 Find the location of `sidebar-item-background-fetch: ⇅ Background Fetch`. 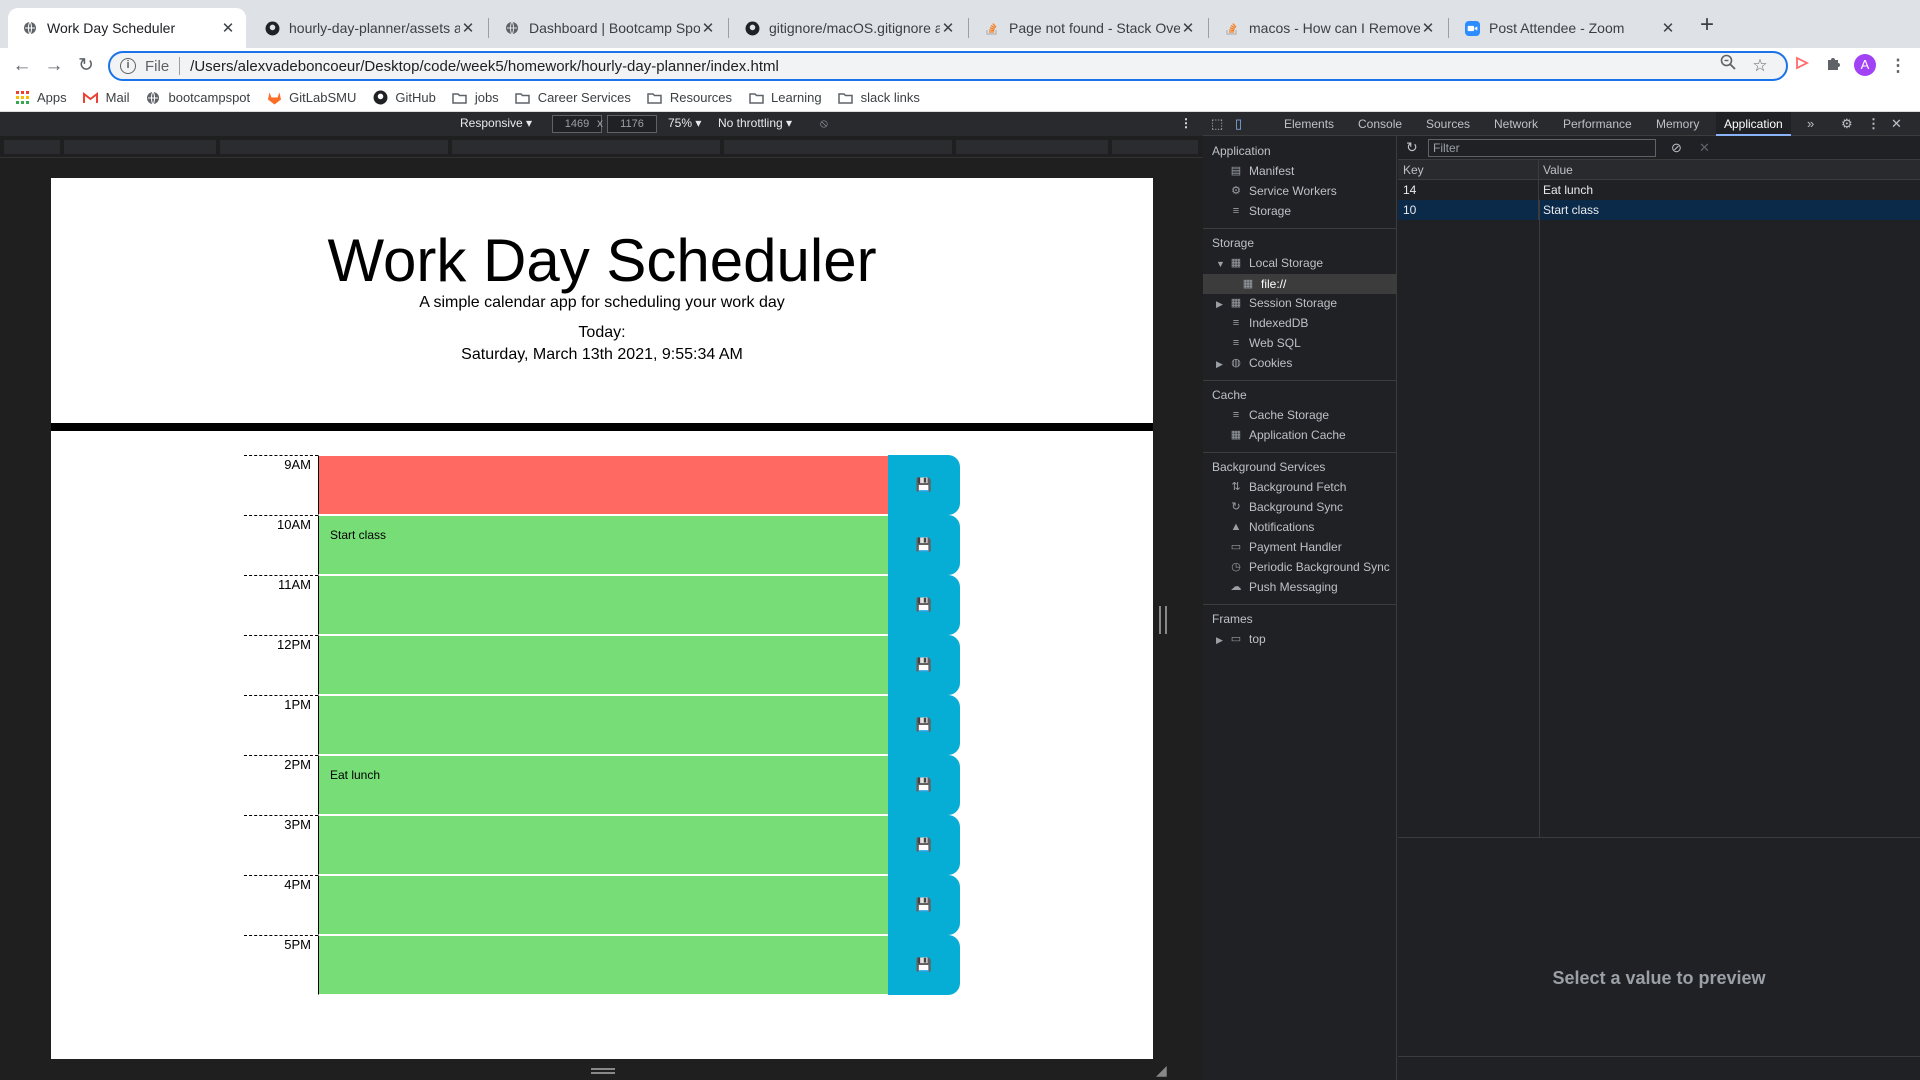

sidebar-item-background-fetch: ⇅ Background Fetch is located at coordinates (1287, 487).